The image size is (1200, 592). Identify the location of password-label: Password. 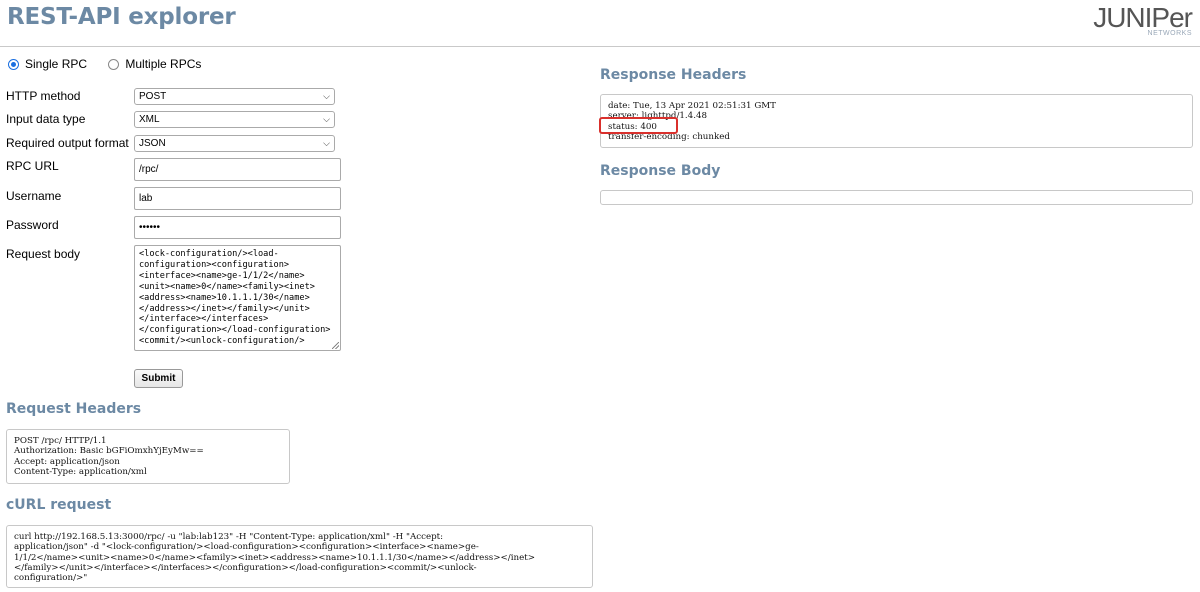
(32, 225).